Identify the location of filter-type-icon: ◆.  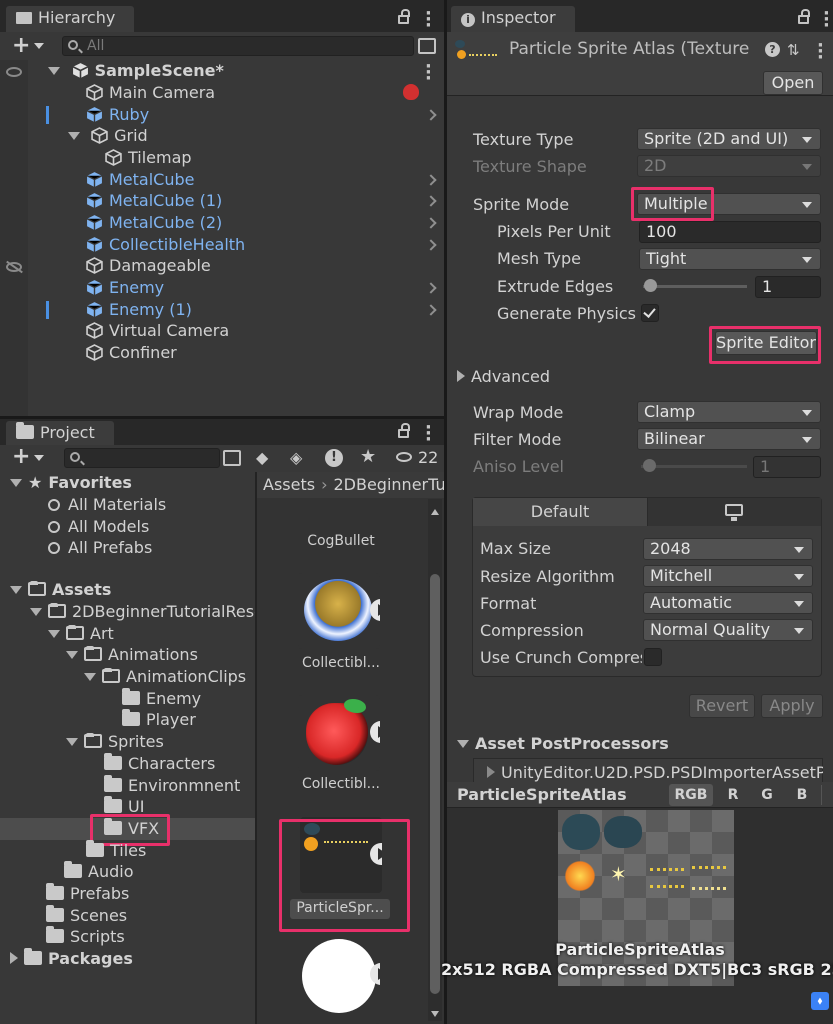
(265, 457).